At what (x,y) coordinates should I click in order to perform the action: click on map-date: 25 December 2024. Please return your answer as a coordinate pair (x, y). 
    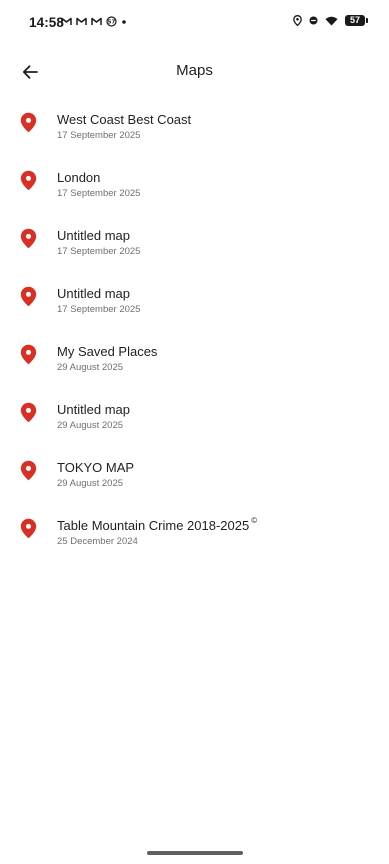
    Looking at the image, I should click on (97, 541).